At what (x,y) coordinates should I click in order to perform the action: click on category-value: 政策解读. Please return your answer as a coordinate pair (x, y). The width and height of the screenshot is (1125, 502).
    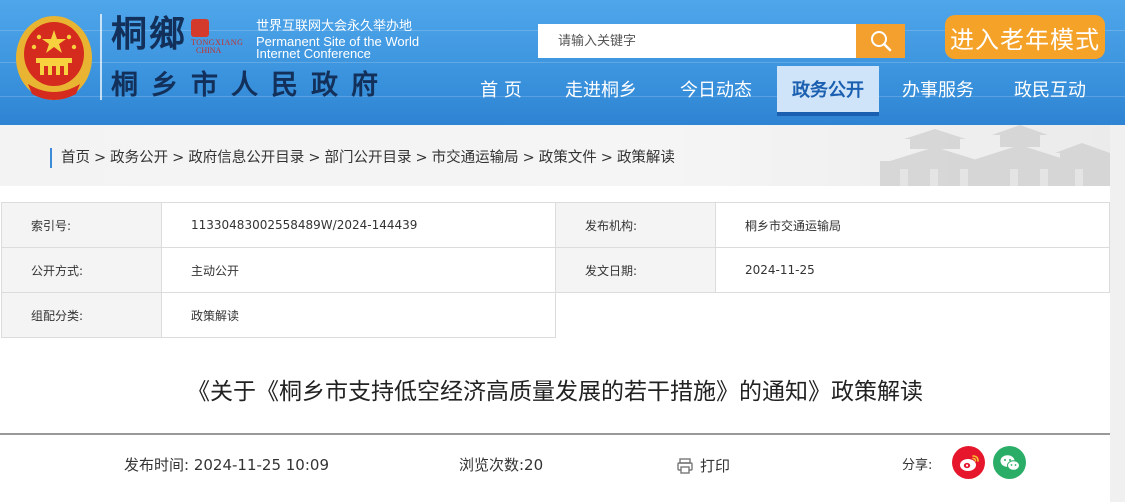
    Looking at the image, I should click on (358, 315).